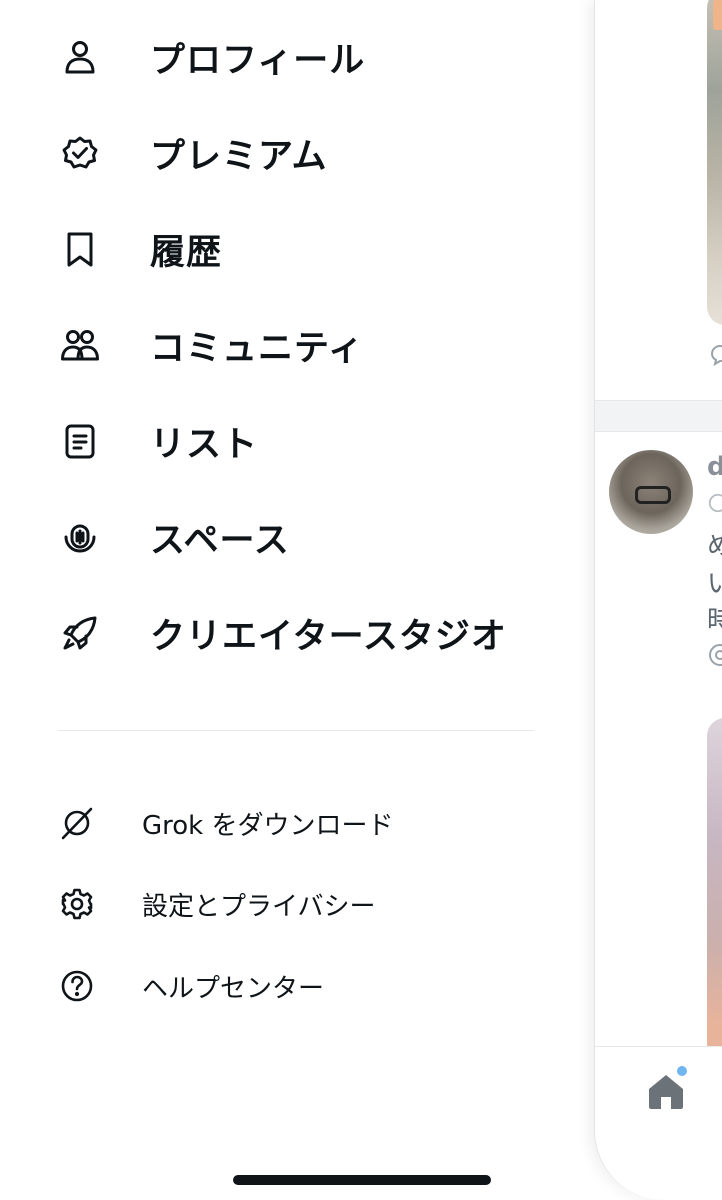 The image size is (722, 1200). I want to click on menu-item-premium: プレミアム, so click(191, 153).